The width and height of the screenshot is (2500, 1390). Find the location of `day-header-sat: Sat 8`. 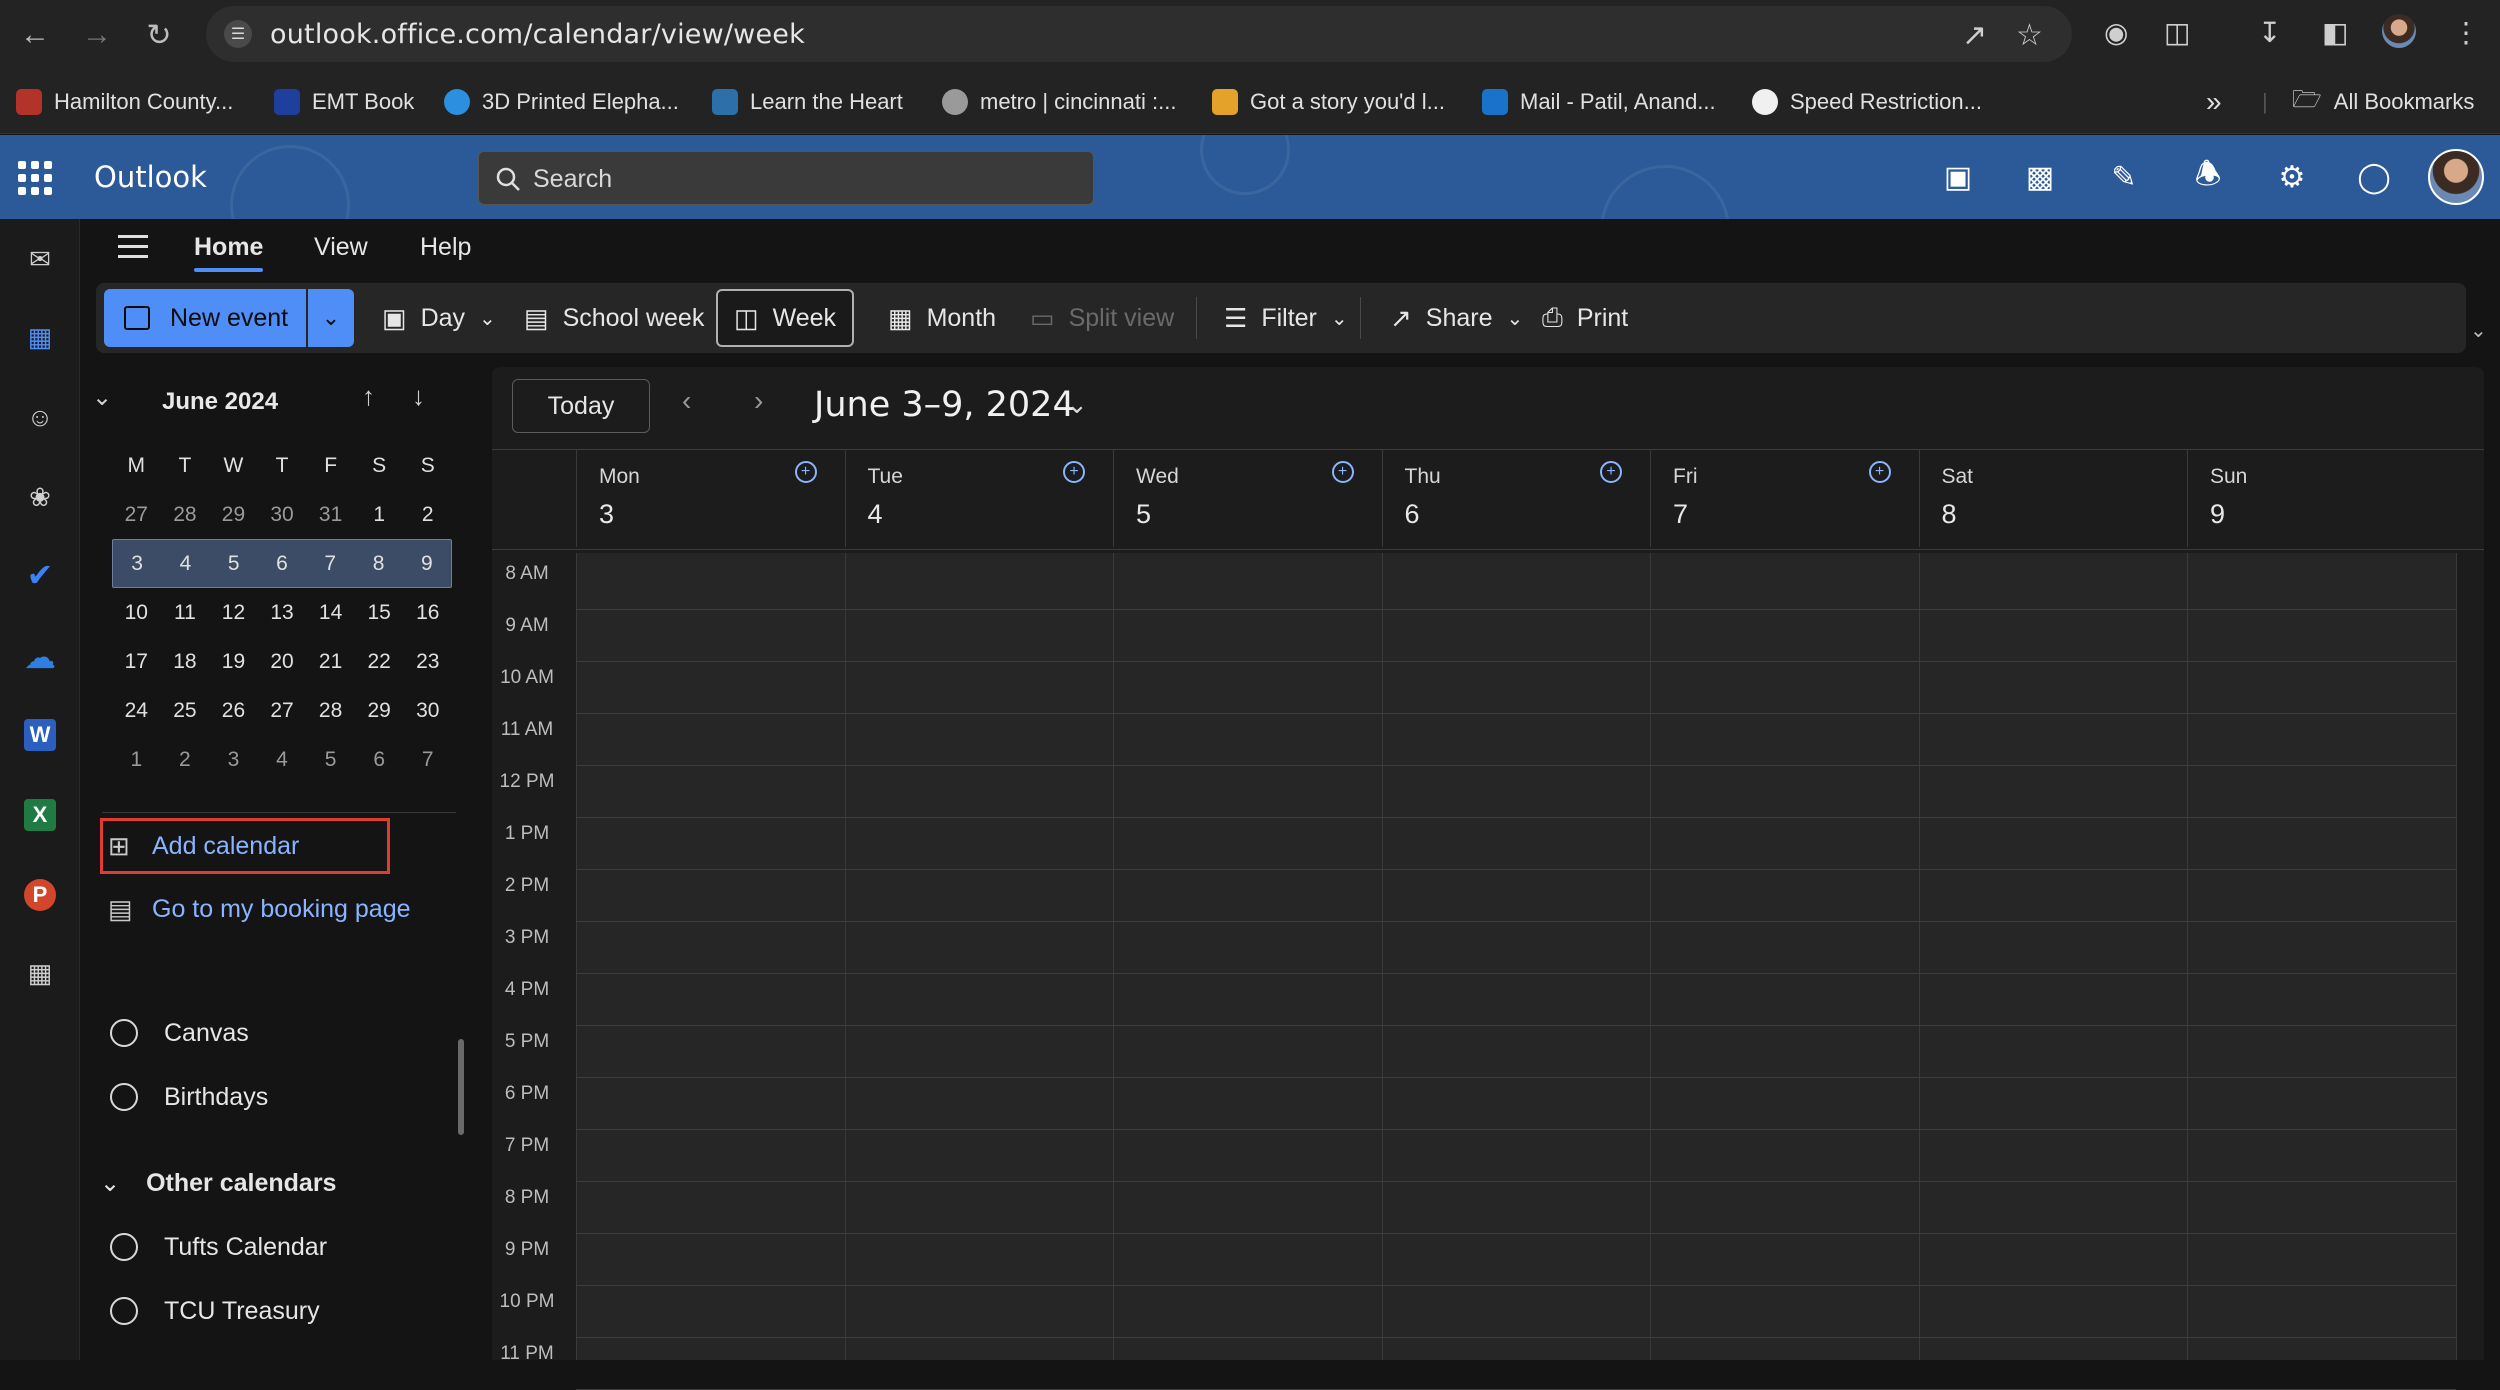

day-header-sat: Sat 8 is located at coordinates (2053, 498).